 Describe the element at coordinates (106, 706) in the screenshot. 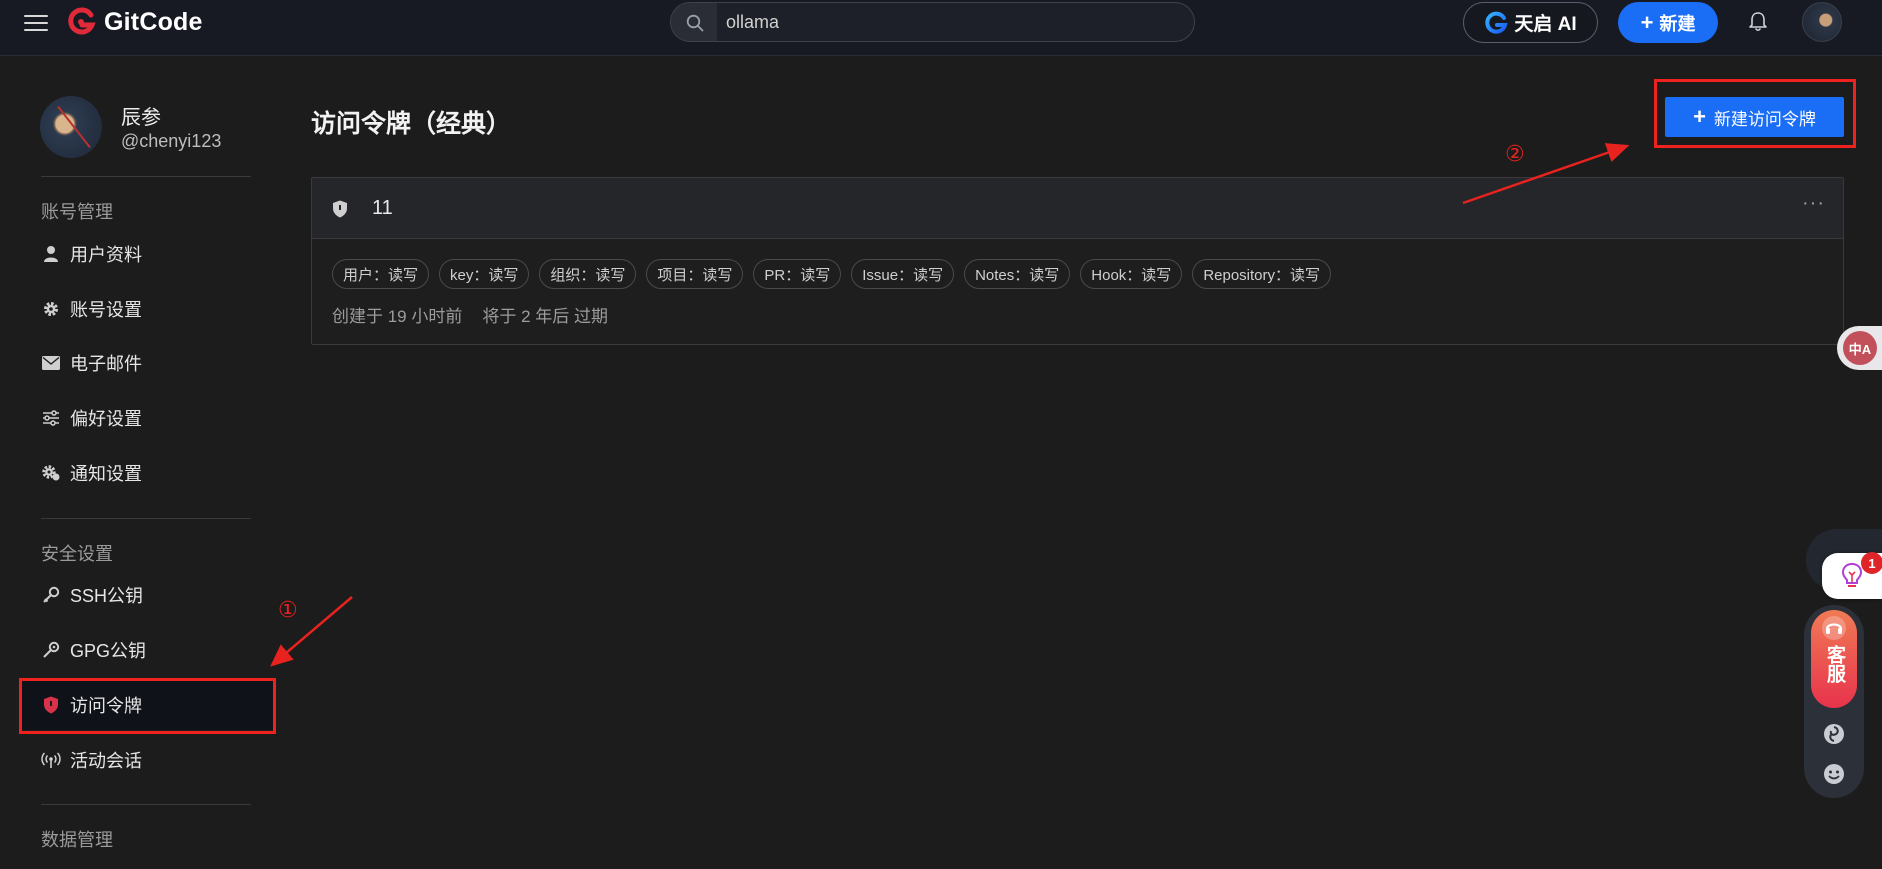

I see `sidebar-item-label: 访问令牌` at that location.